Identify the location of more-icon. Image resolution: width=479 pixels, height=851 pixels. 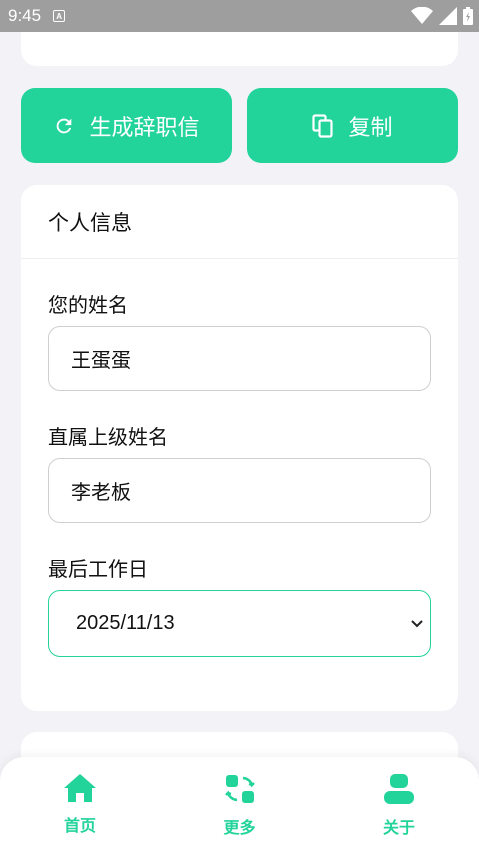
(239, 789).